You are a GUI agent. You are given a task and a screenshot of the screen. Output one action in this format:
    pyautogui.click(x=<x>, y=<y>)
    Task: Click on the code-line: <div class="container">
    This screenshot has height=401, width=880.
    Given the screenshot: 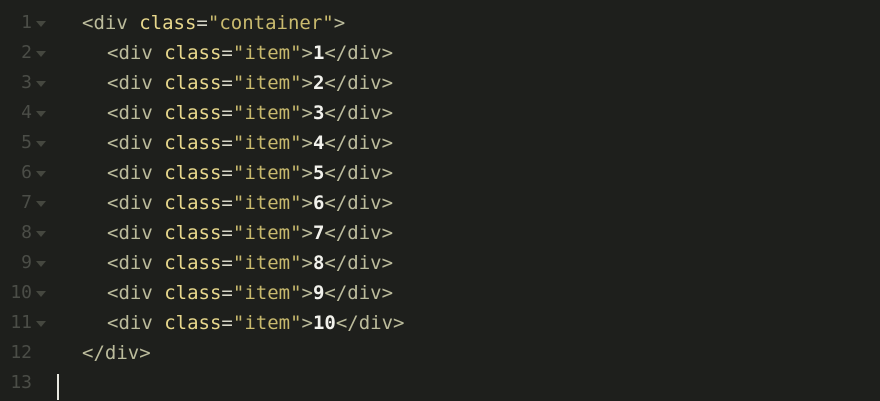 What is the action you would take?
    pyautogui.click(x=213, y=23)
    